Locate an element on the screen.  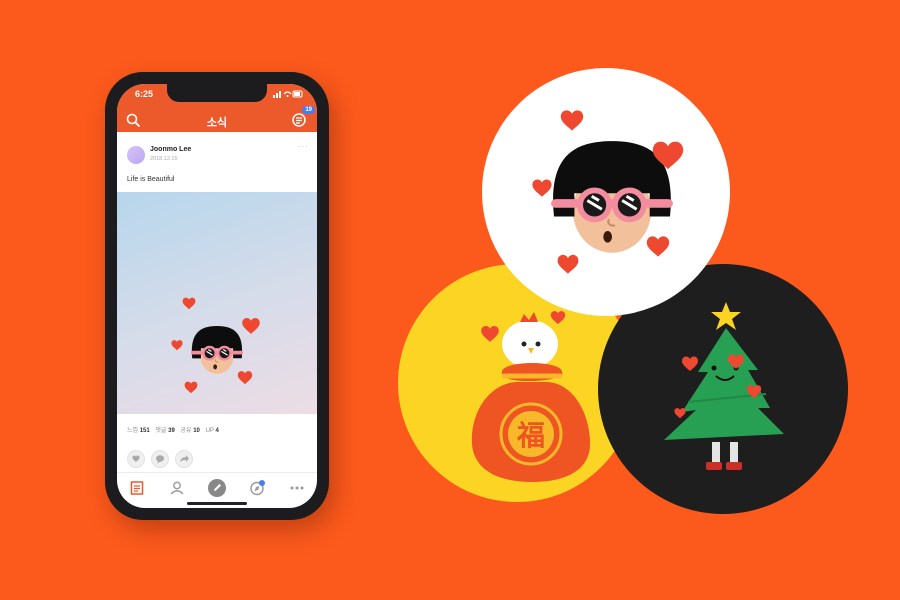
avatar is located at coordinates (136, 155).